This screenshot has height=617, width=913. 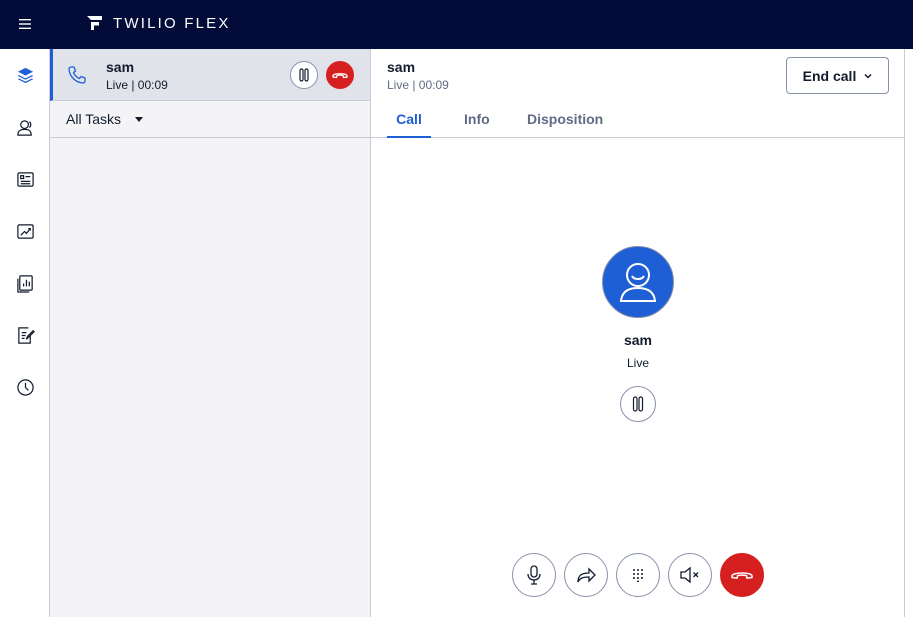 What do you see at coordinates (418, 85) in the screenshot?
I see `header-status: Live | 00:09` at bounding box center [418, 85].